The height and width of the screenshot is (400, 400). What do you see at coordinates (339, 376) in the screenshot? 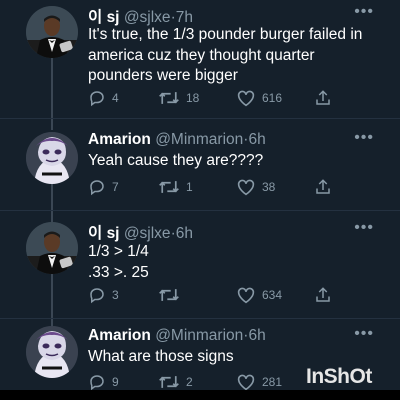
I see `inshot-watermark: InShOt` at bounding box center [339, 376].